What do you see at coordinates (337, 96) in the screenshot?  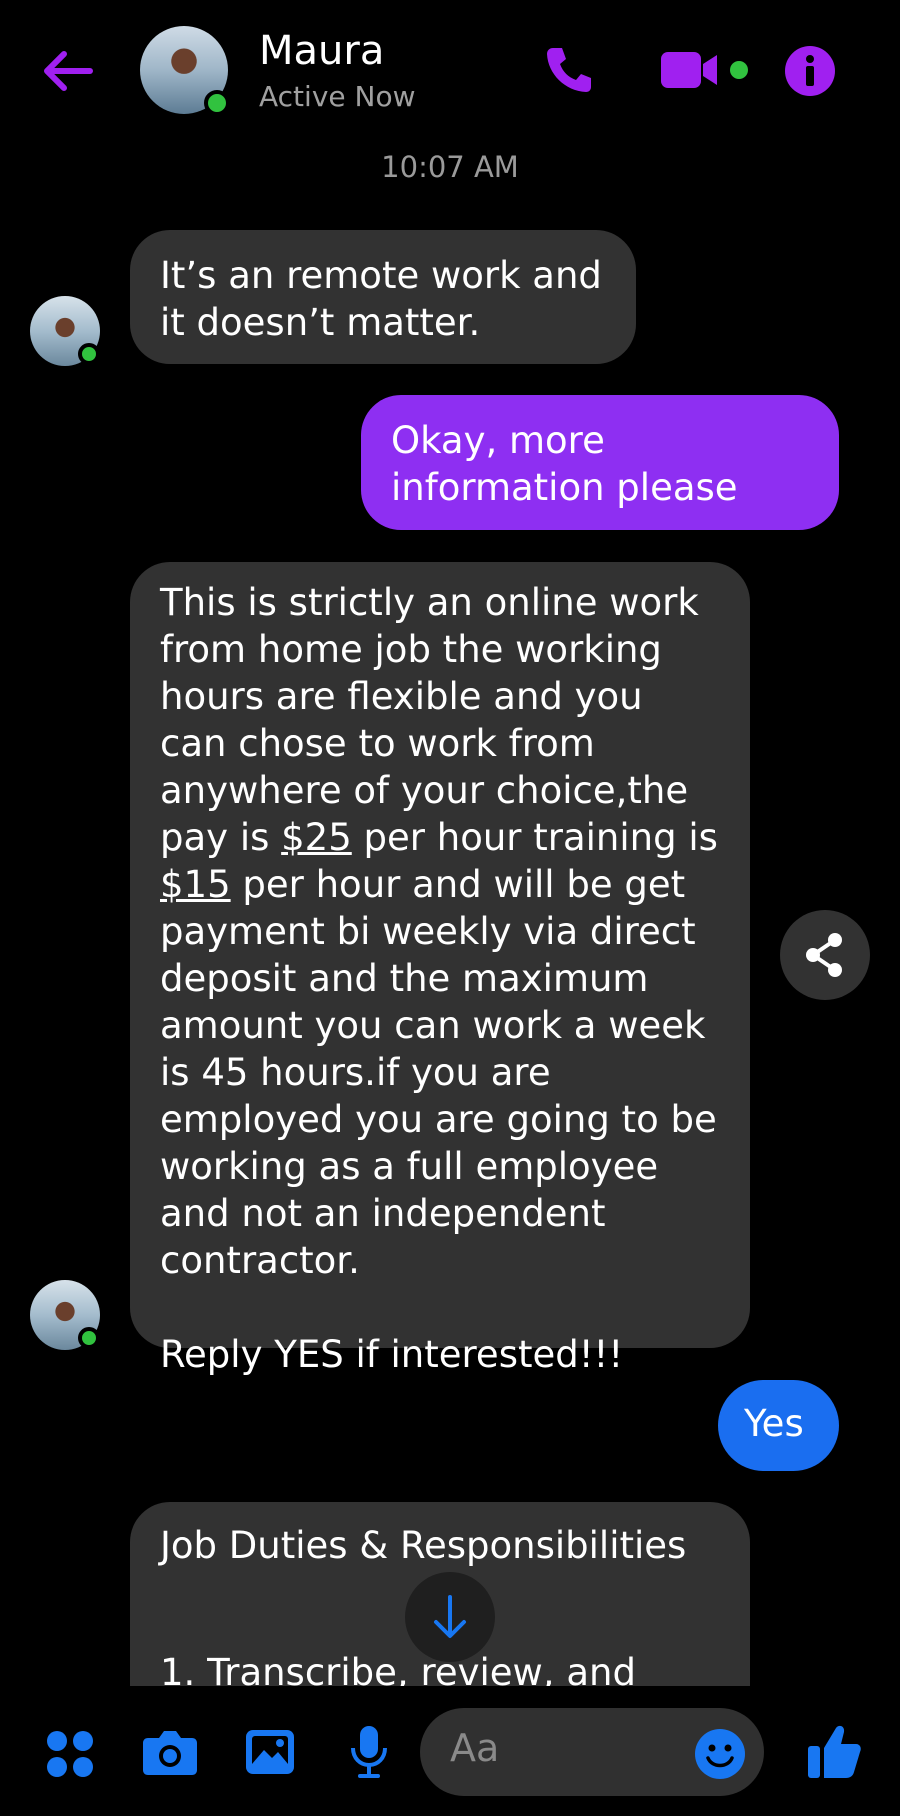 I see `contact-status: Active Now` at bounding box center [337, 96].